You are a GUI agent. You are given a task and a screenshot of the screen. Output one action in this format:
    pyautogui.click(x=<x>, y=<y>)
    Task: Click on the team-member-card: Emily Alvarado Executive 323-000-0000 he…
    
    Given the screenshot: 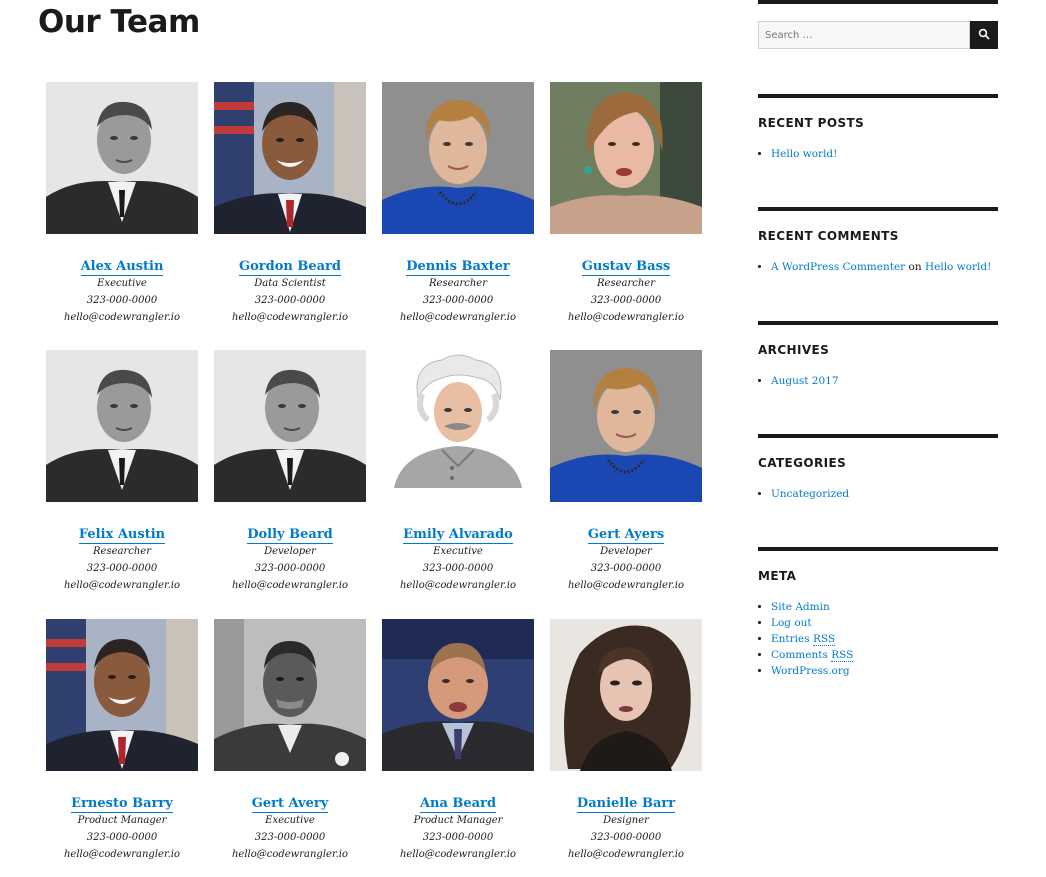 What is the action you would take?
    pyautogui.click(x=458, y=472)
    